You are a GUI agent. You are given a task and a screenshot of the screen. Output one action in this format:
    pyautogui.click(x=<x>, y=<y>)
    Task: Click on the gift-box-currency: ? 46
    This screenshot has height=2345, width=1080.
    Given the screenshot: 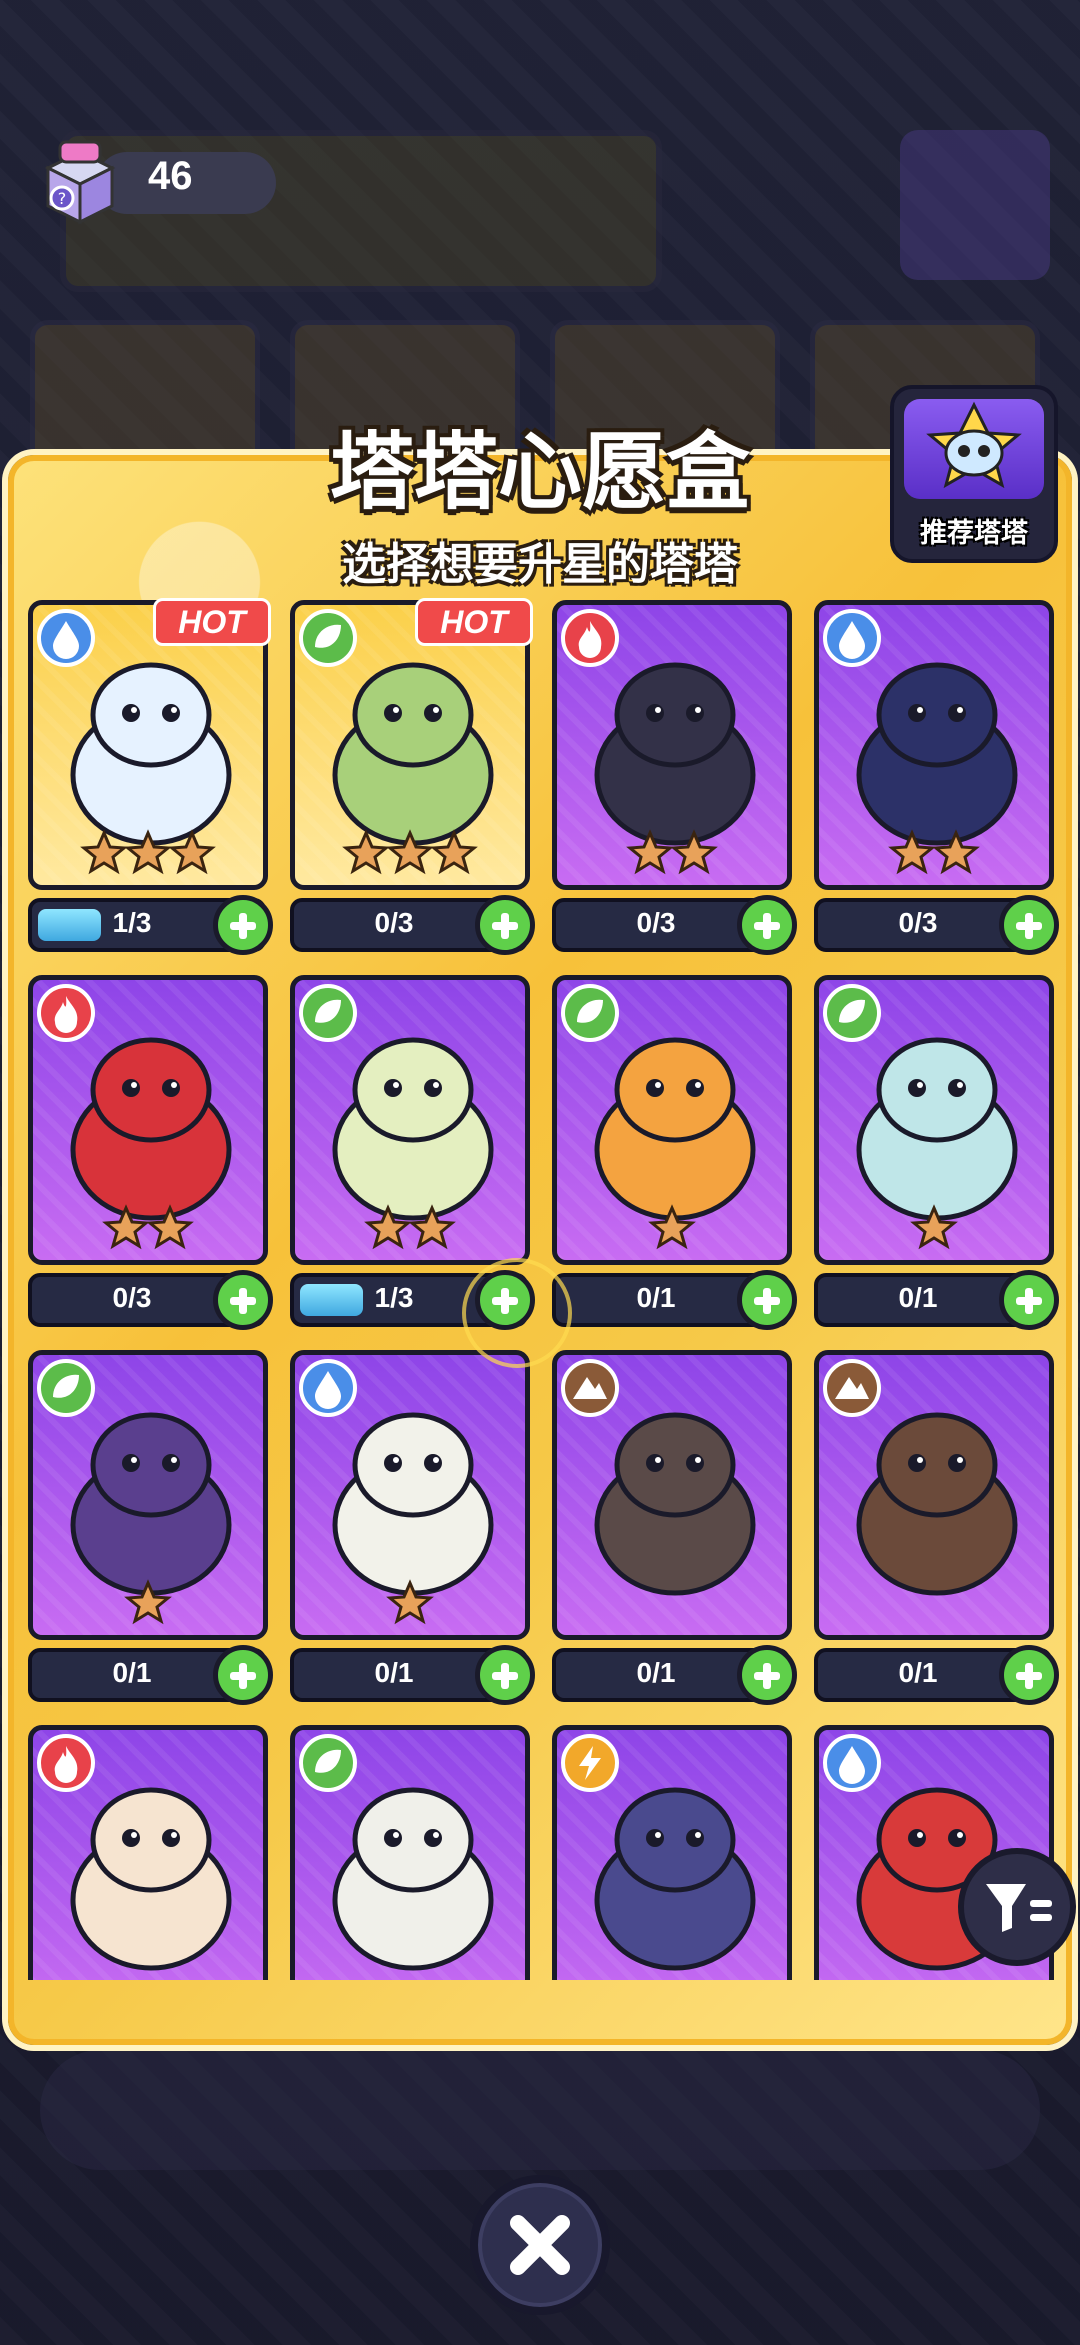 What is the action you would take?
    pyautogui.click(x=157, y=181)
    